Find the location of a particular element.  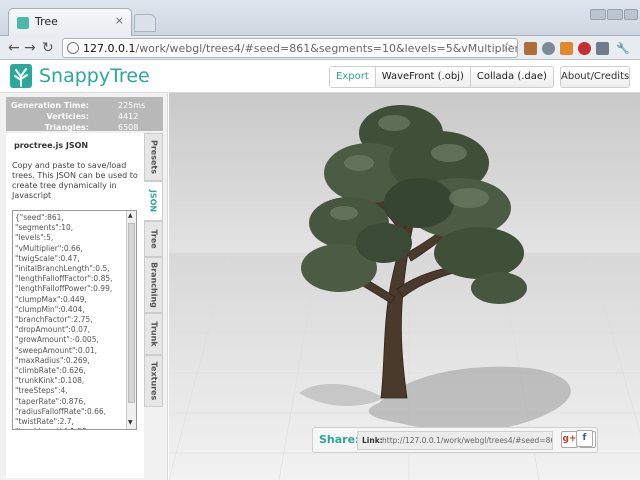

tab-presets: Presets is located at coordinates (153, 157).